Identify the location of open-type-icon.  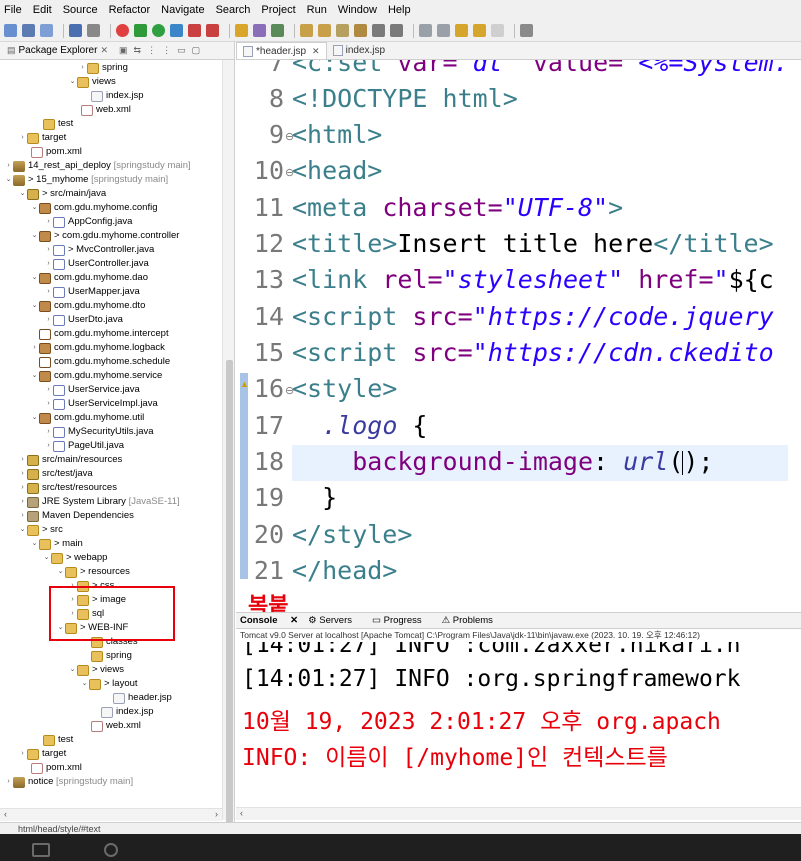
(306, 30).